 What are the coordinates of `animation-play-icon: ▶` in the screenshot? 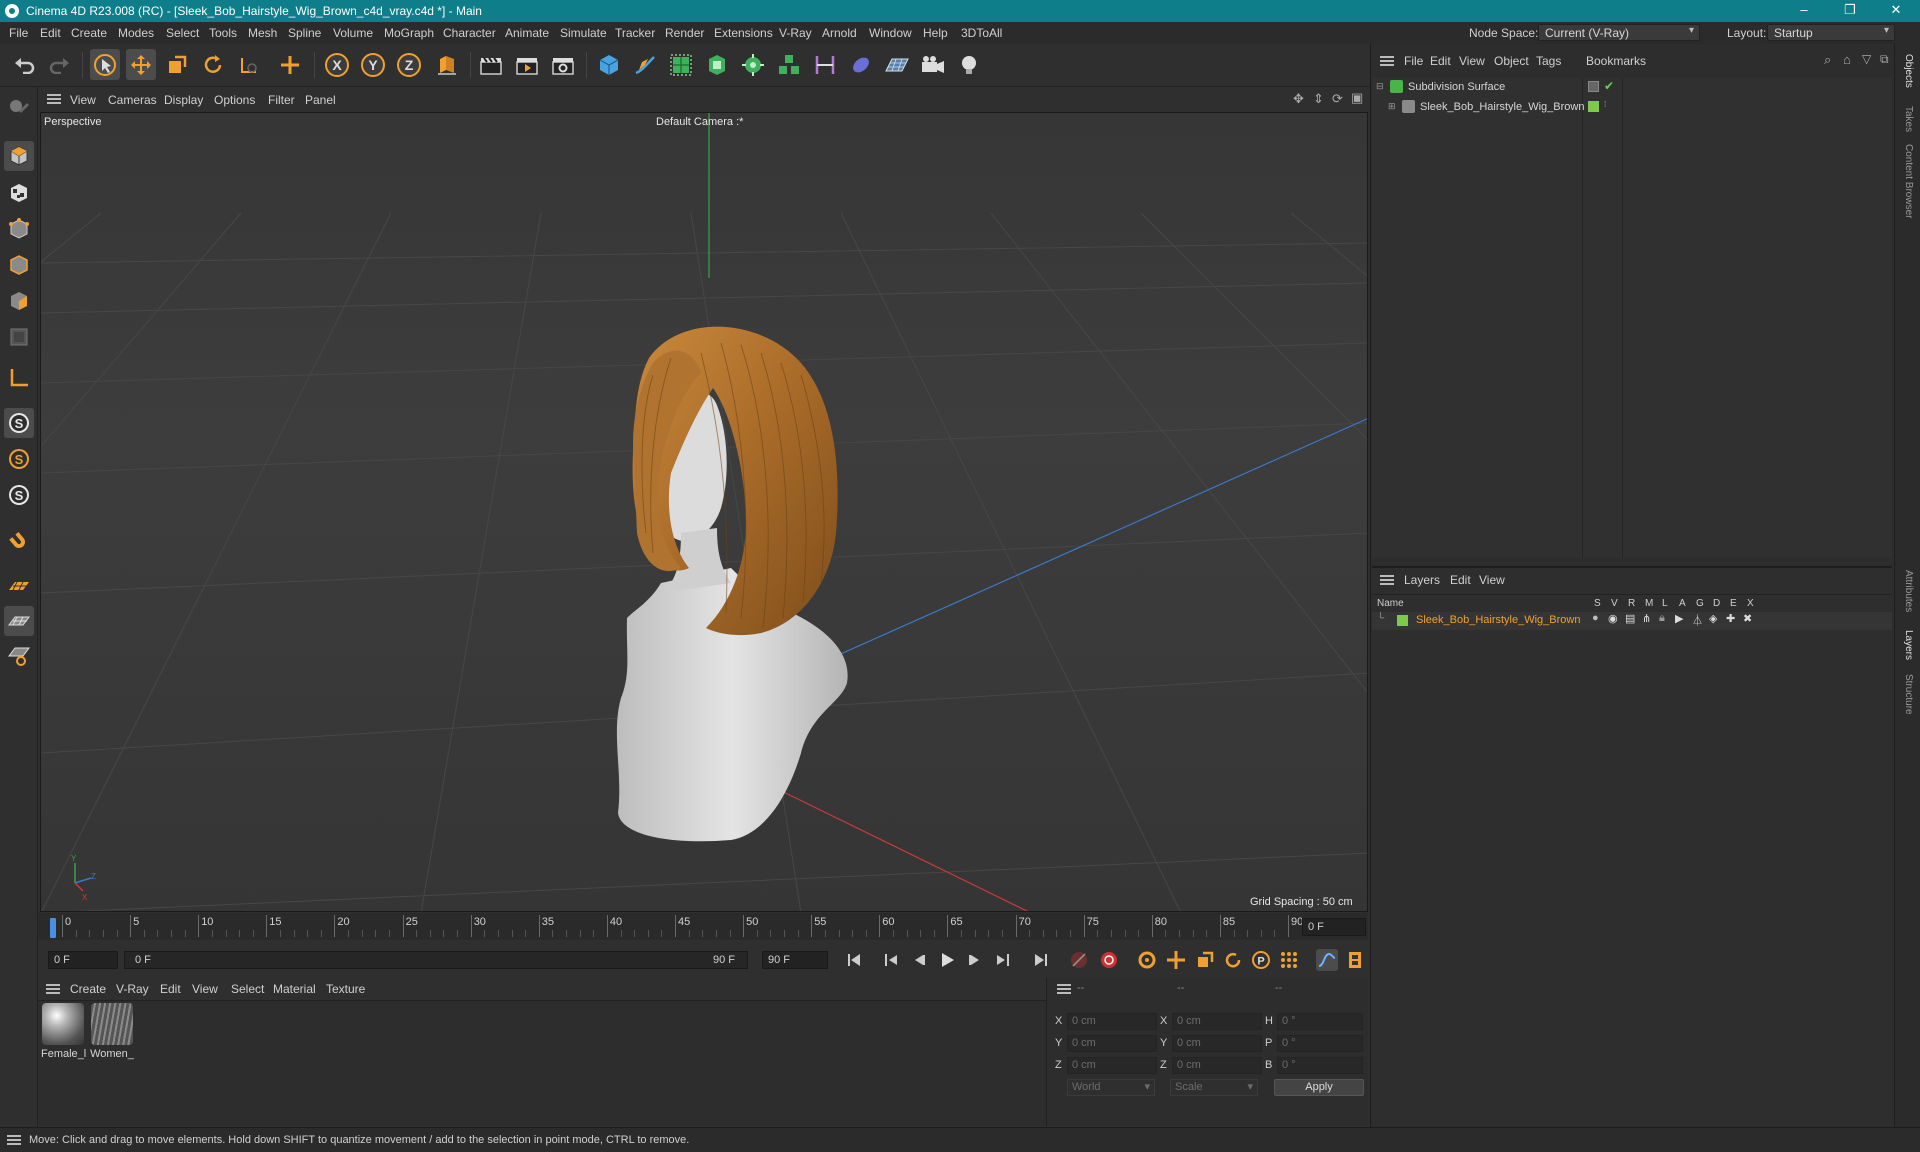 It's located at (1679, 618).